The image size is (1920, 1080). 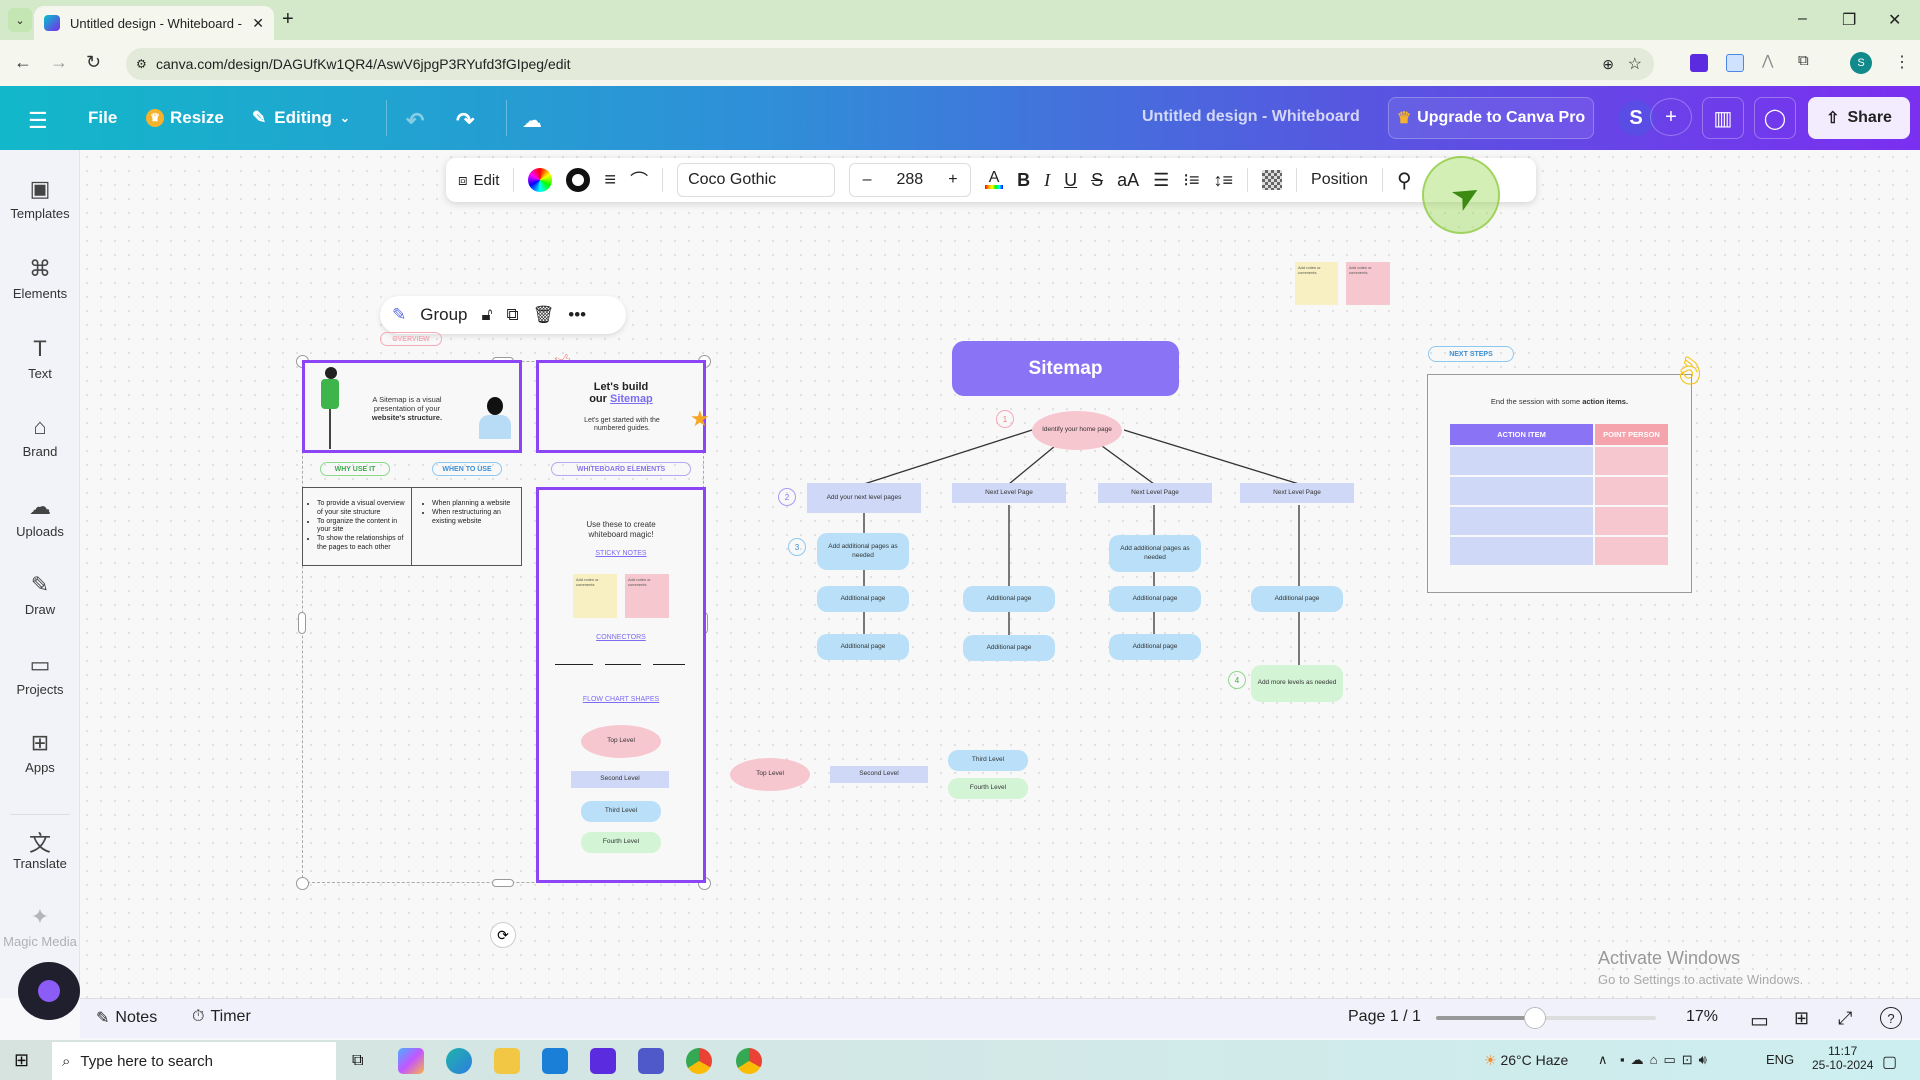 What do you see at coordinates (555, 1061) in the screenshot?
I see `mail-app-icon` at bounding box center [555, 1061].